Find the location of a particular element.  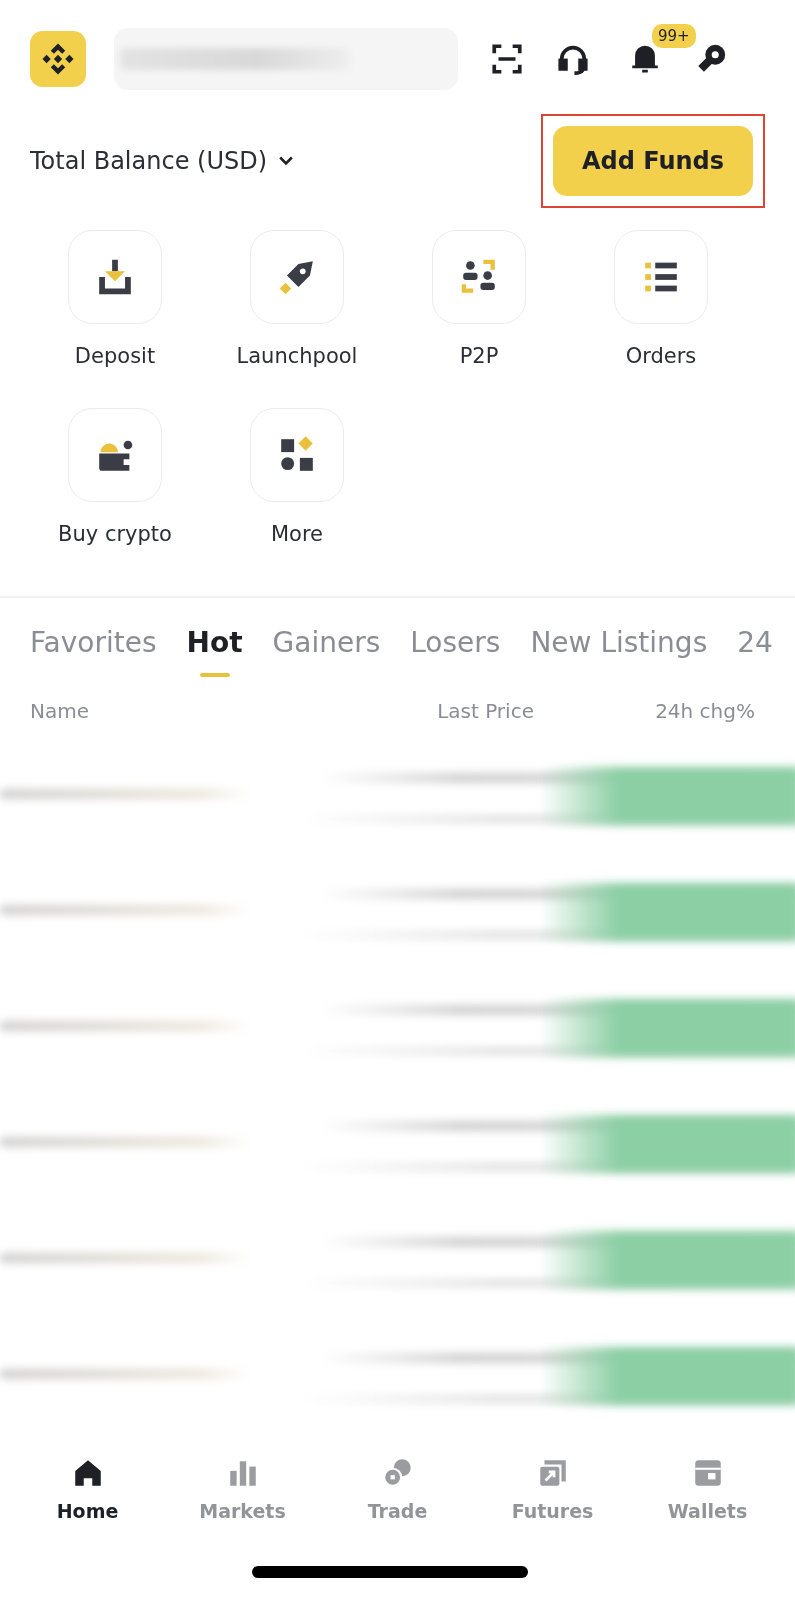

nav-tab: Markets is located at coordinates (242, 1489).